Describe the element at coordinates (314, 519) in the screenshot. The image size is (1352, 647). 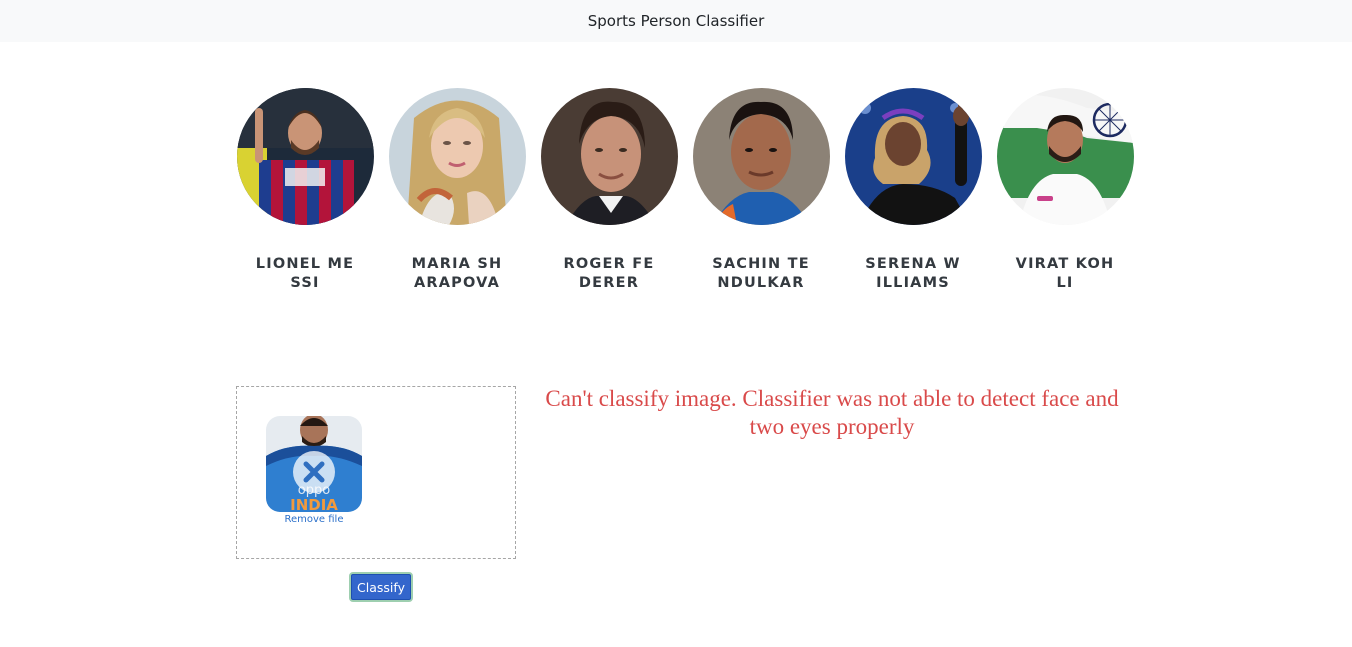
I see `remove-file-link: Remove file` at that location.